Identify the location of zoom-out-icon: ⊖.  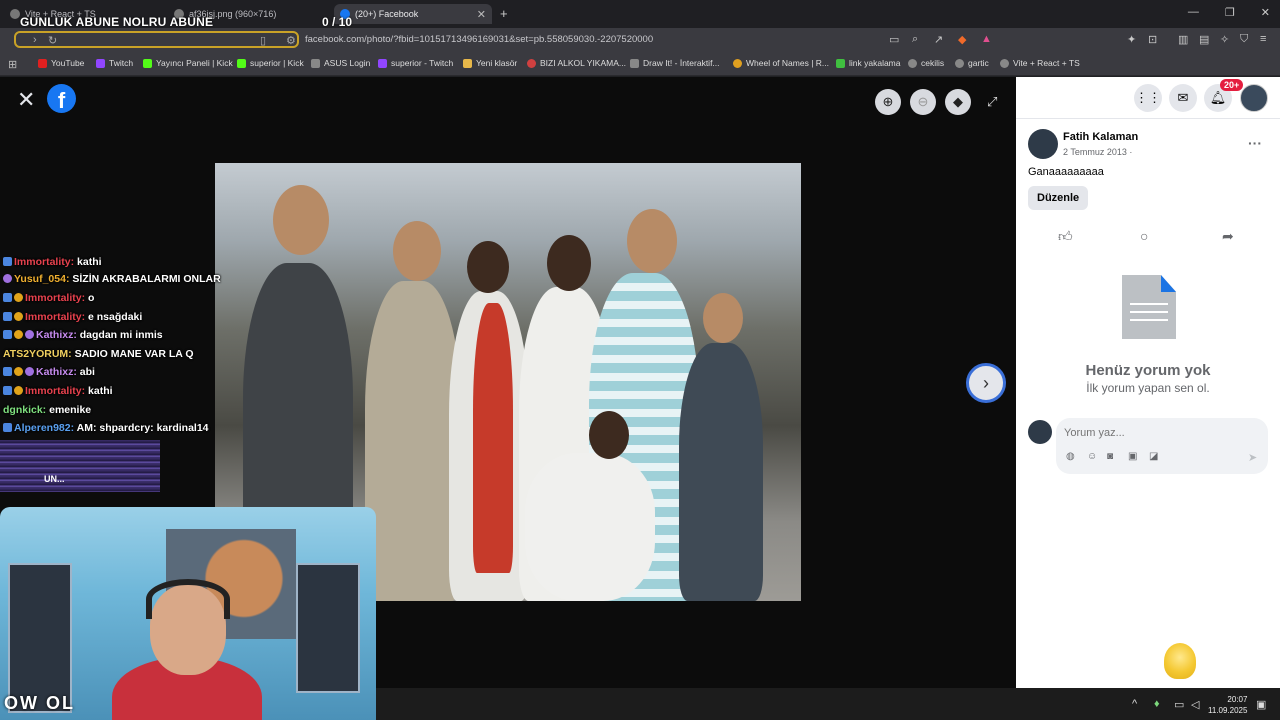
(923, 102).